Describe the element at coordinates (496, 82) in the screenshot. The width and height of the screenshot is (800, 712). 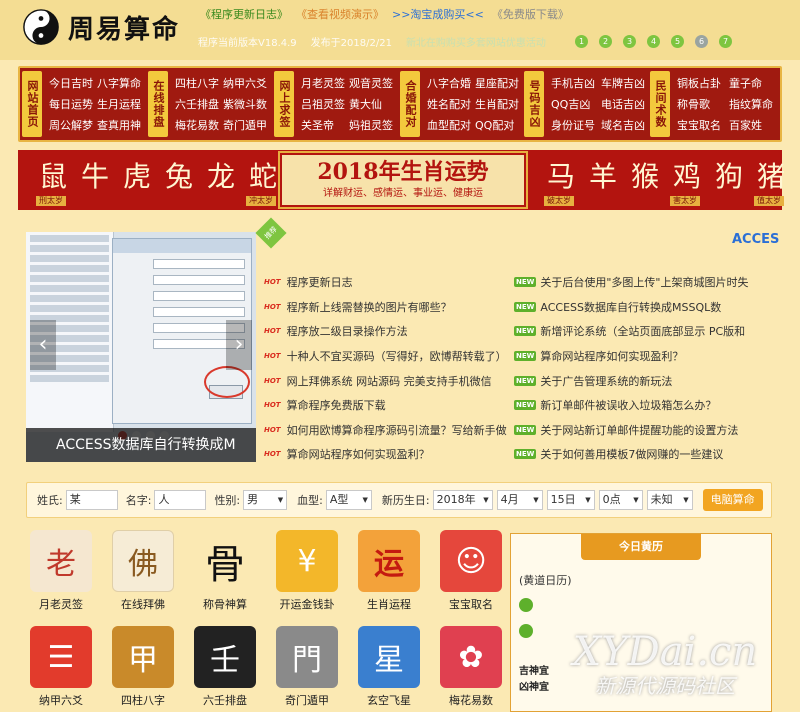
I see `nav-link: 星座配对` at that location.